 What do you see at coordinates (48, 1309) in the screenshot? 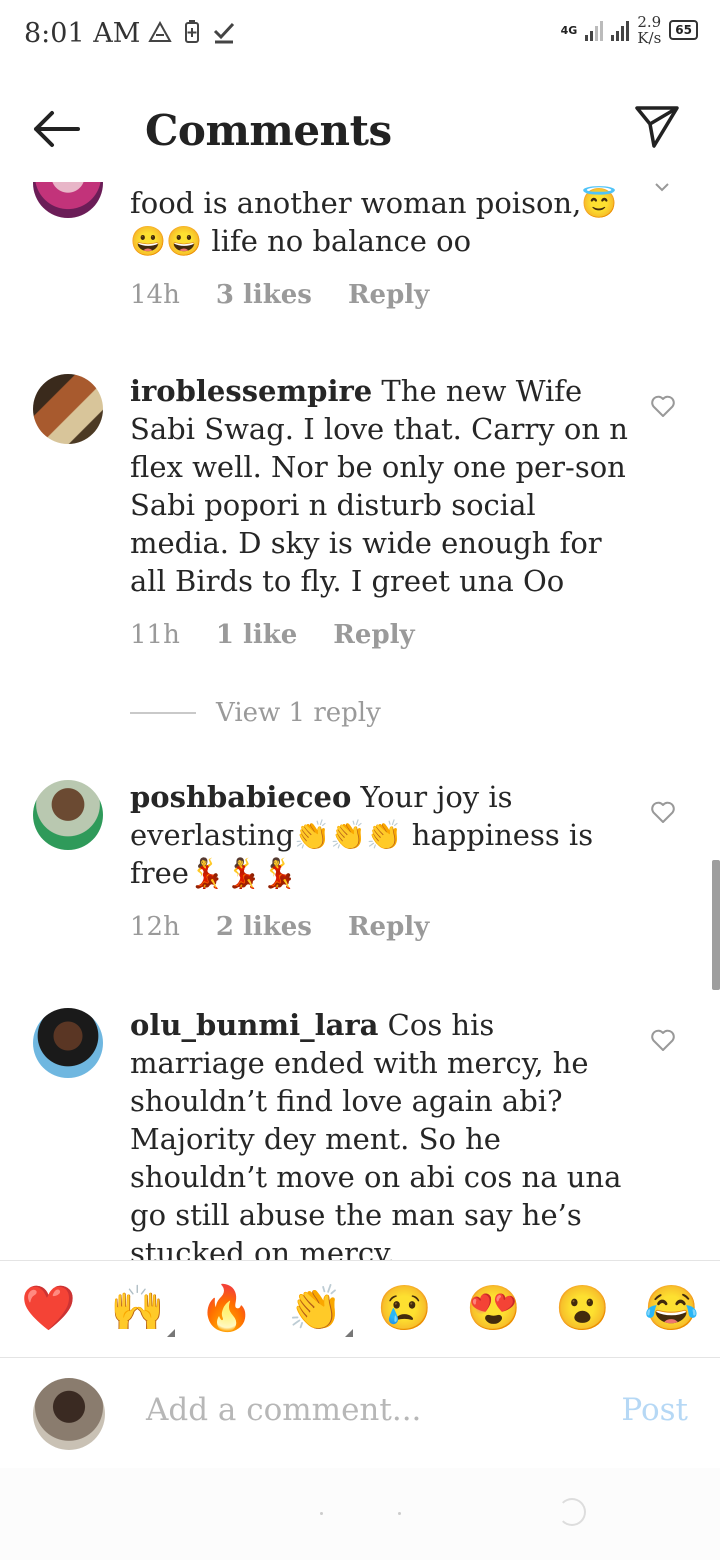
I see `reaction-heart: ❤️` at bounding box center [48, 1309].